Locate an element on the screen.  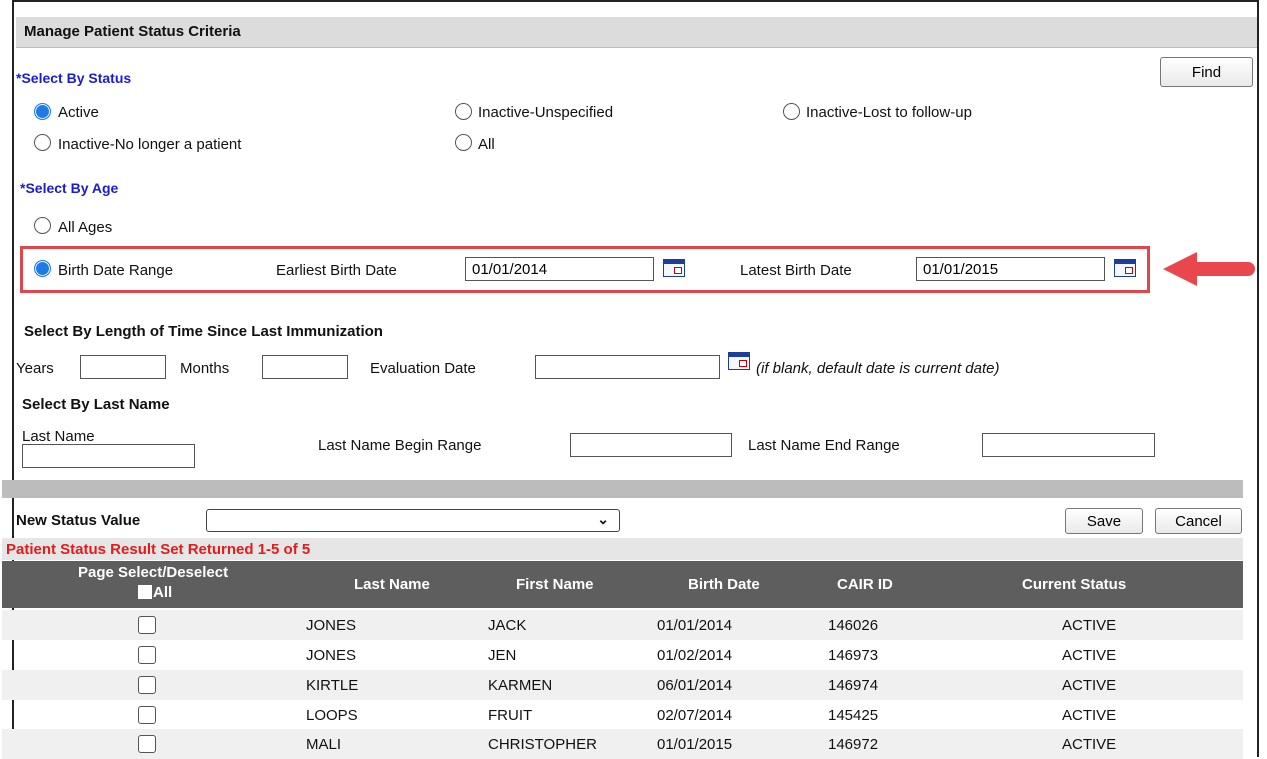
status-active-label: Active is located at coordinates (78, 112).